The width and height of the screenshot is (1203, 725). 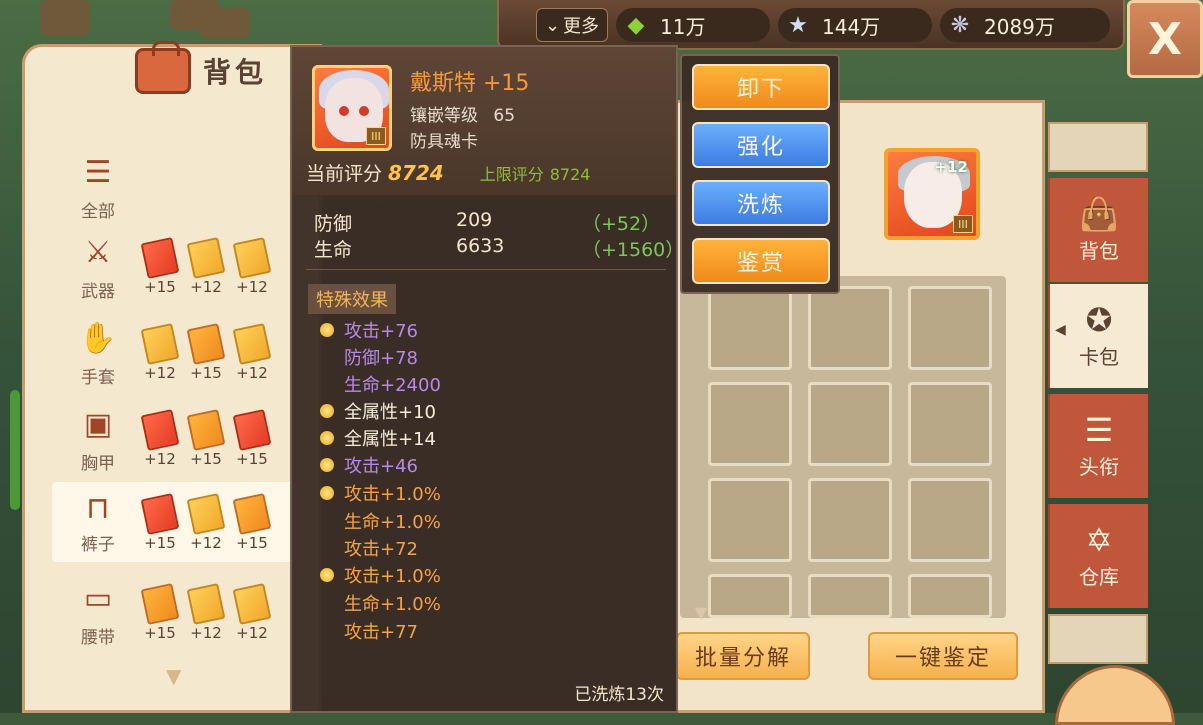 I want to click on active-tab-arrow-icon: ◀, so click(x=1060, y=330).